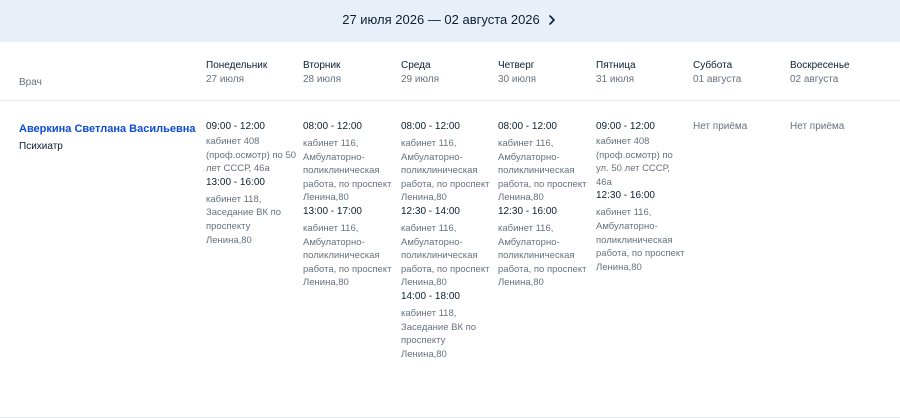 This screenshot has width=900, height=418. I want to click on day-name: Пятница, so click(616, 65).